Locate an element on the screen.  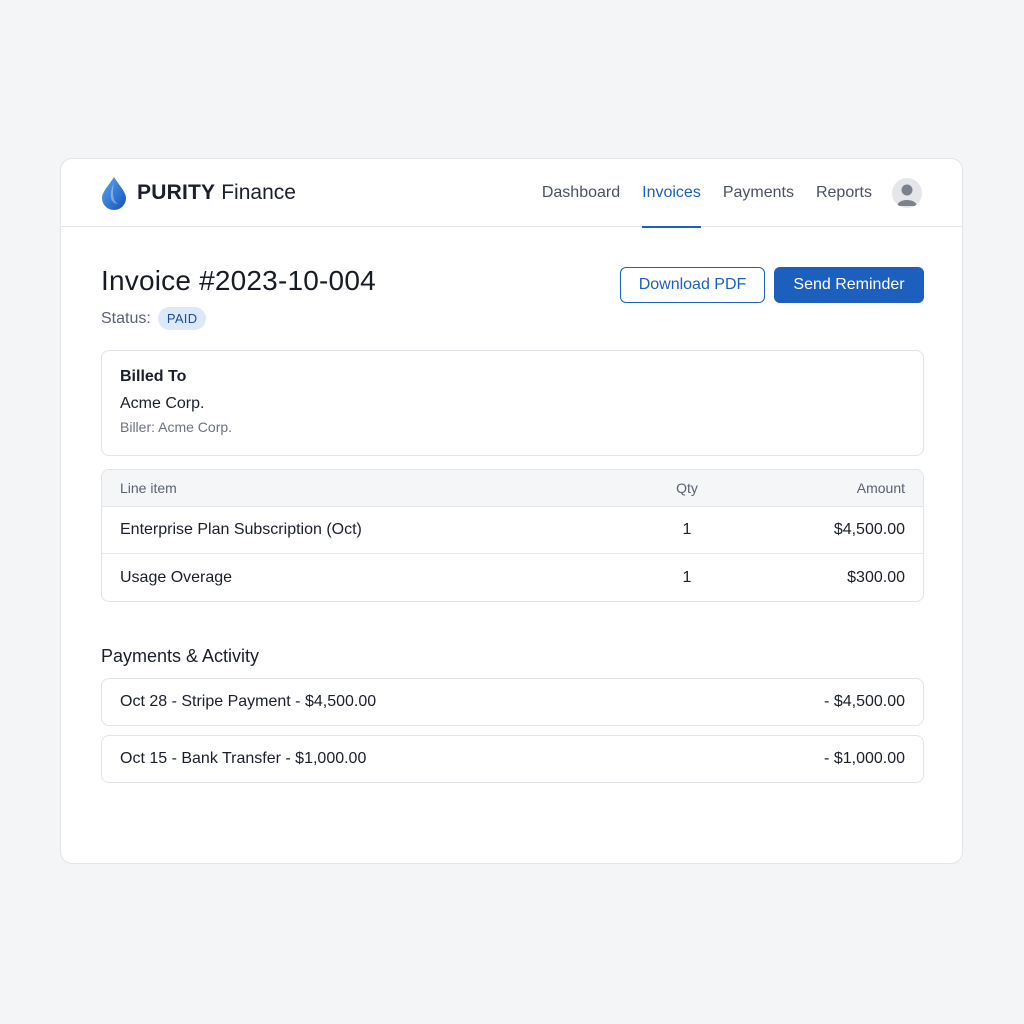
brand-logo: PURITY Finance is located at coordinates (198, 193).